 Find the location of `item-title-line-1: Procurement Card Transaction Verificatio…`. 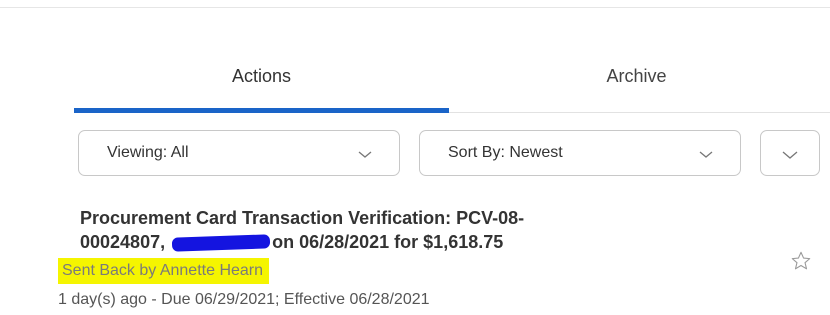

item-title-line-1: Procurement Card Transaction Verificatio… is located at coordinates (302, 218).